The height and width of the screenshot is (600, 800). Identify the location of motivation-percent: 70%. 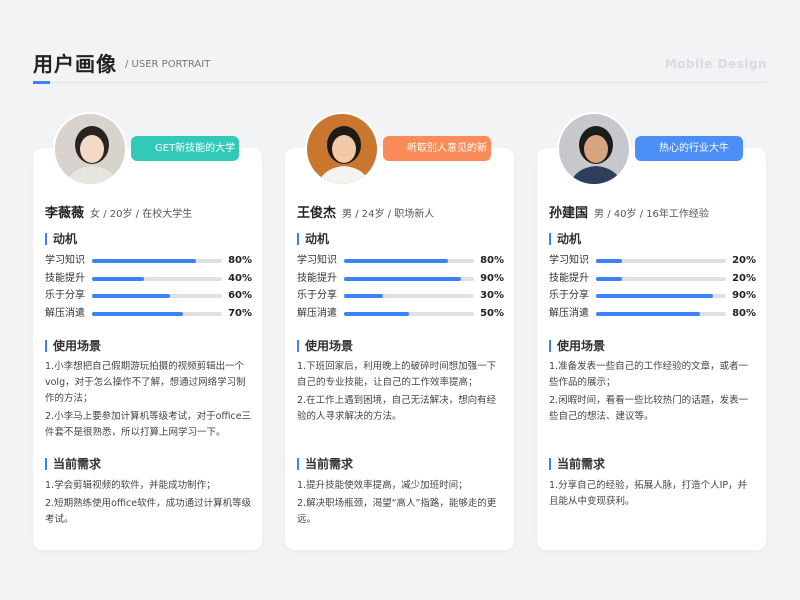
(240, 313).